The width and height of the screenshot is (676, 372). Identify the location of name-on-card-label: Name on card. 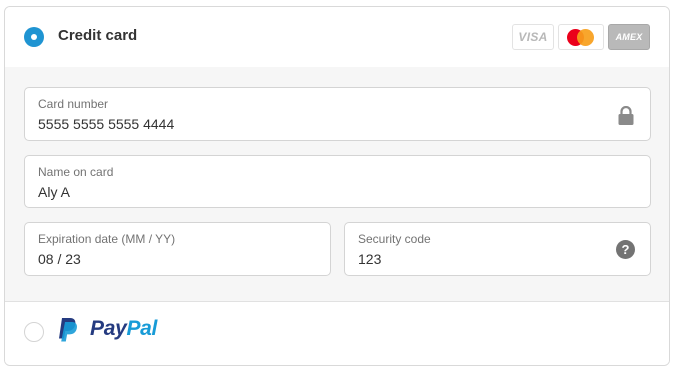
(76, 172).